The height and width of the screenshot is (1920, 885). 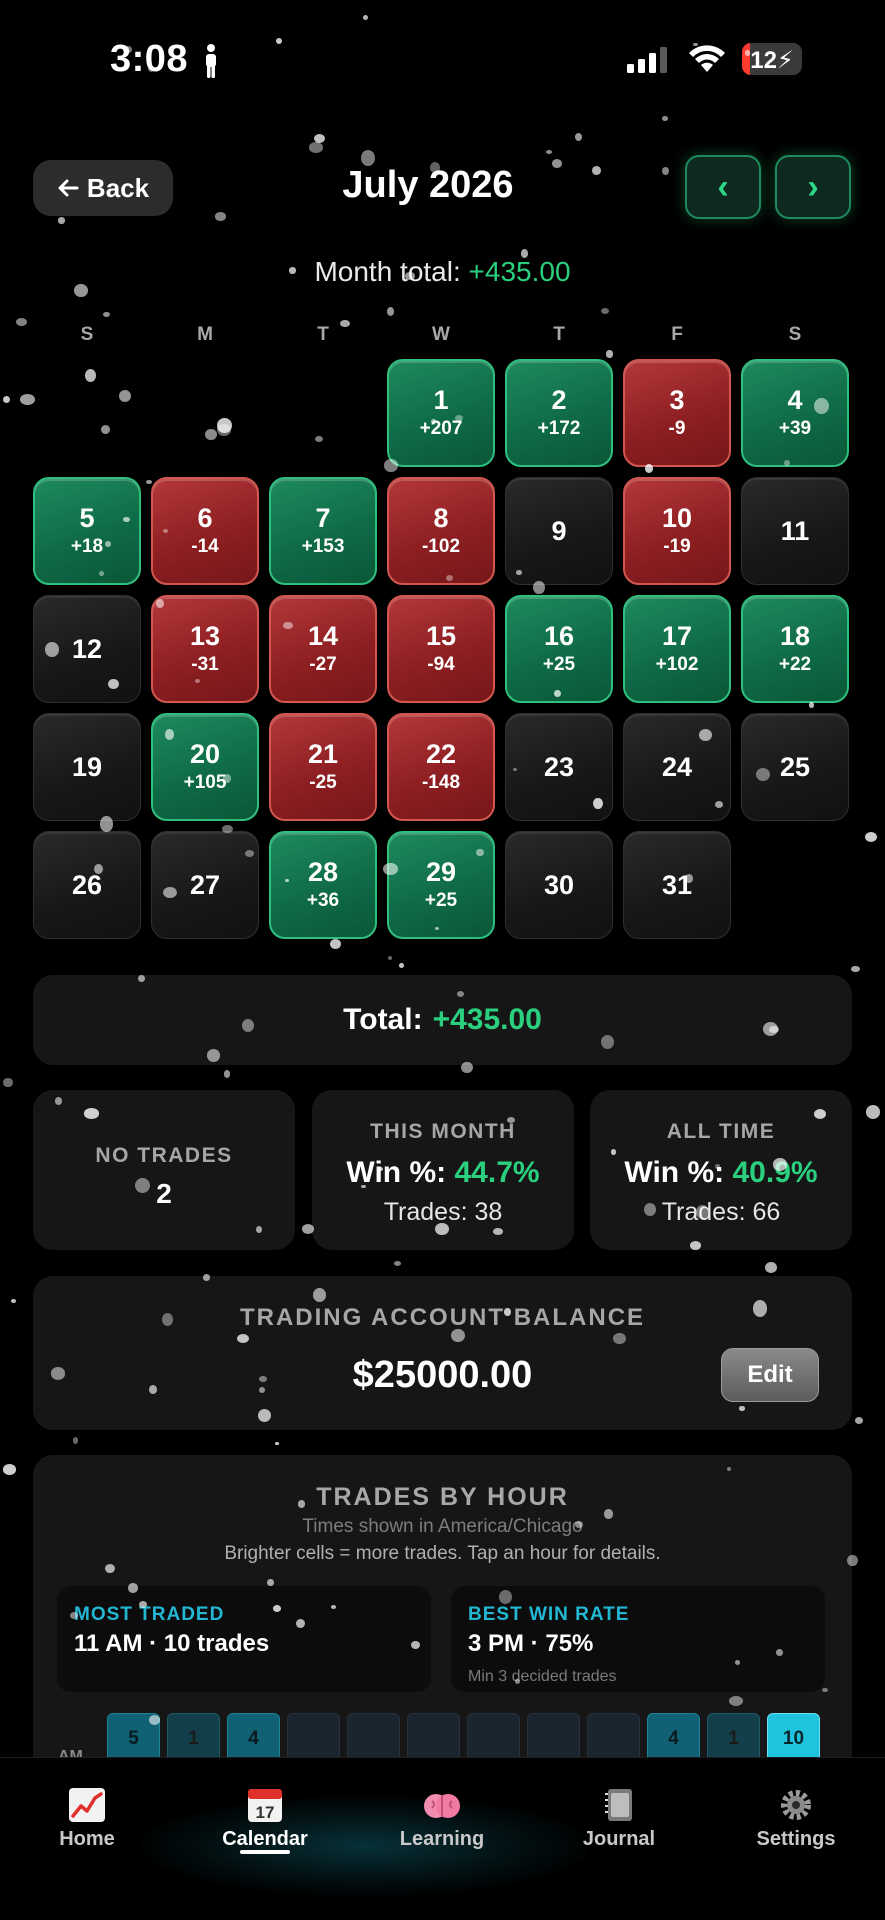 What do you see at coordinates (770, 1375) in the screenshot?
I see `edit-balance-button: Edit` at bounding box center [770, 1375].